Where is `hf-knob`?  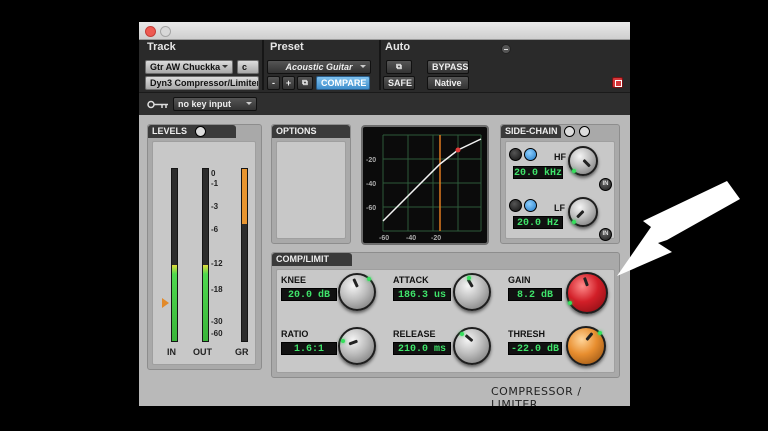
hf-knob is located at coordinates (583, 161).